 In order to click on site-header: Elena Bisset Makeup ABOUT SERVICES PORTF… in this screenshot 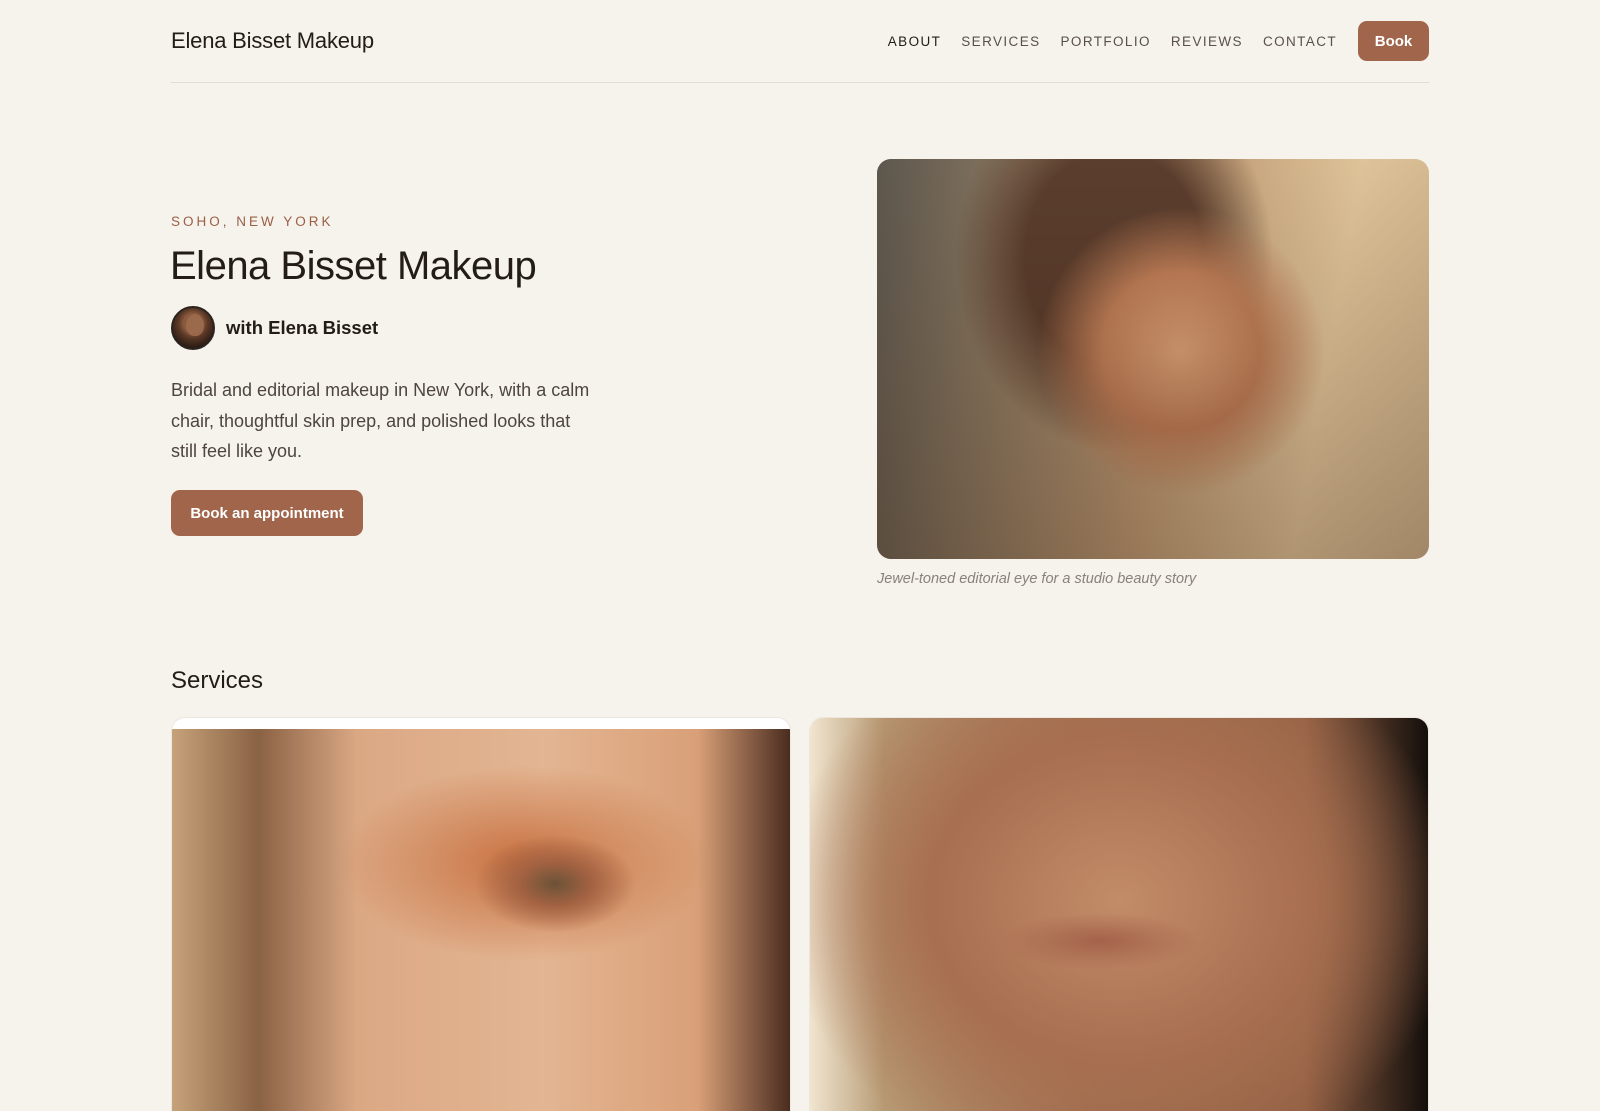, I will do `click(800, 41)`.